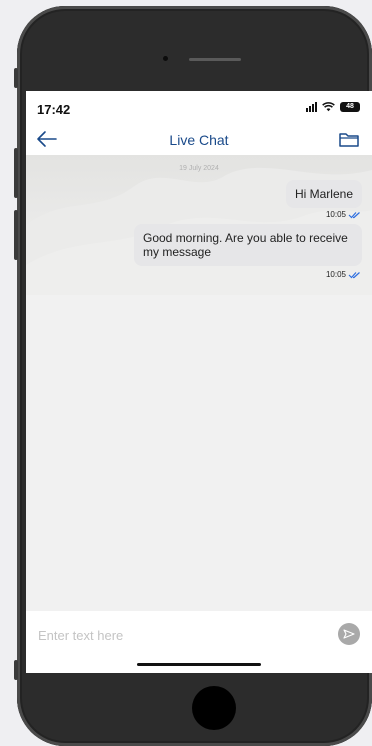  What do you see at coordinates (311, 107) in the screenshot?
I see `signal-icon` at bounding box center [311, 107].